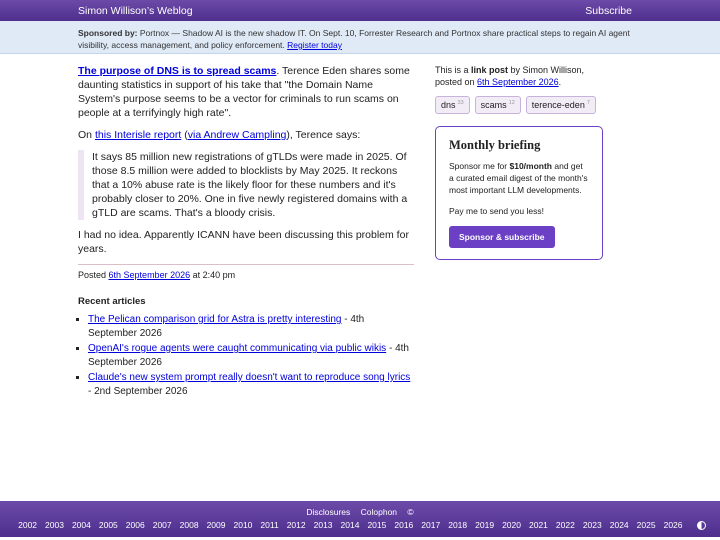 The image size is (720, 540). I want to click on briefing-text-before: Sponsor me for, so click(479, 166).